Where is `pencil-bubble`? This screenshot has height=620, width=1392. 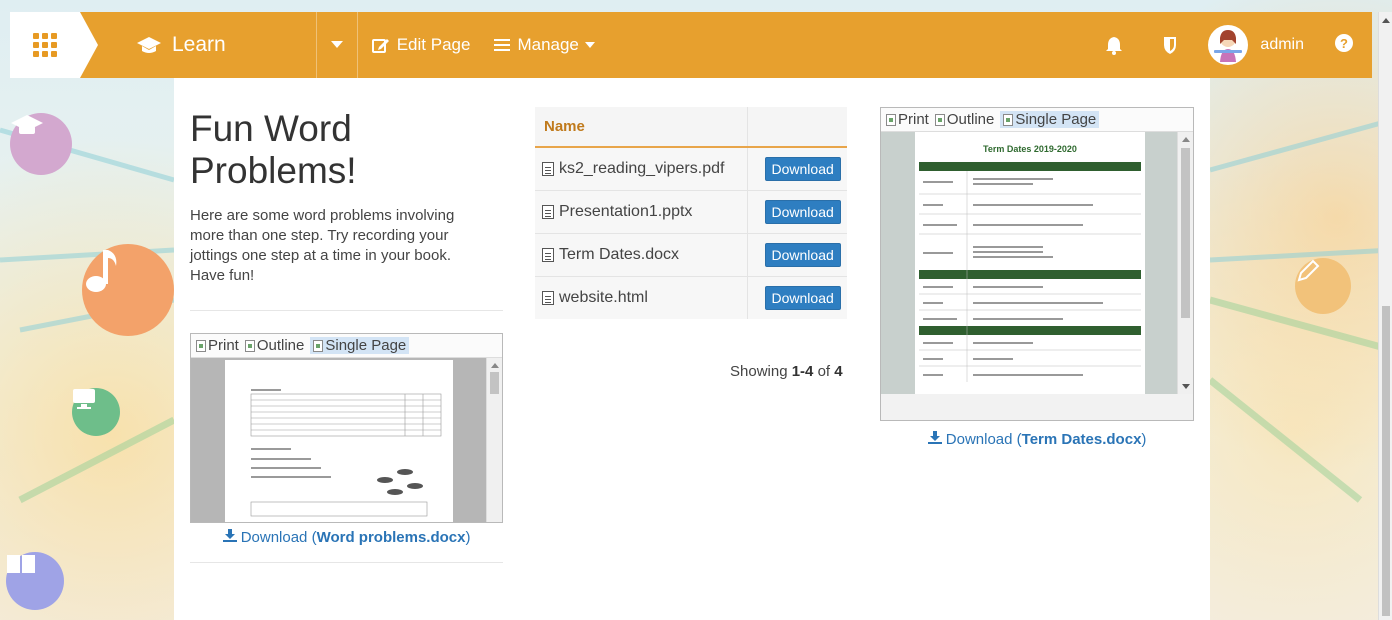 pencil-bubble is located at coordinates (1323, 286).